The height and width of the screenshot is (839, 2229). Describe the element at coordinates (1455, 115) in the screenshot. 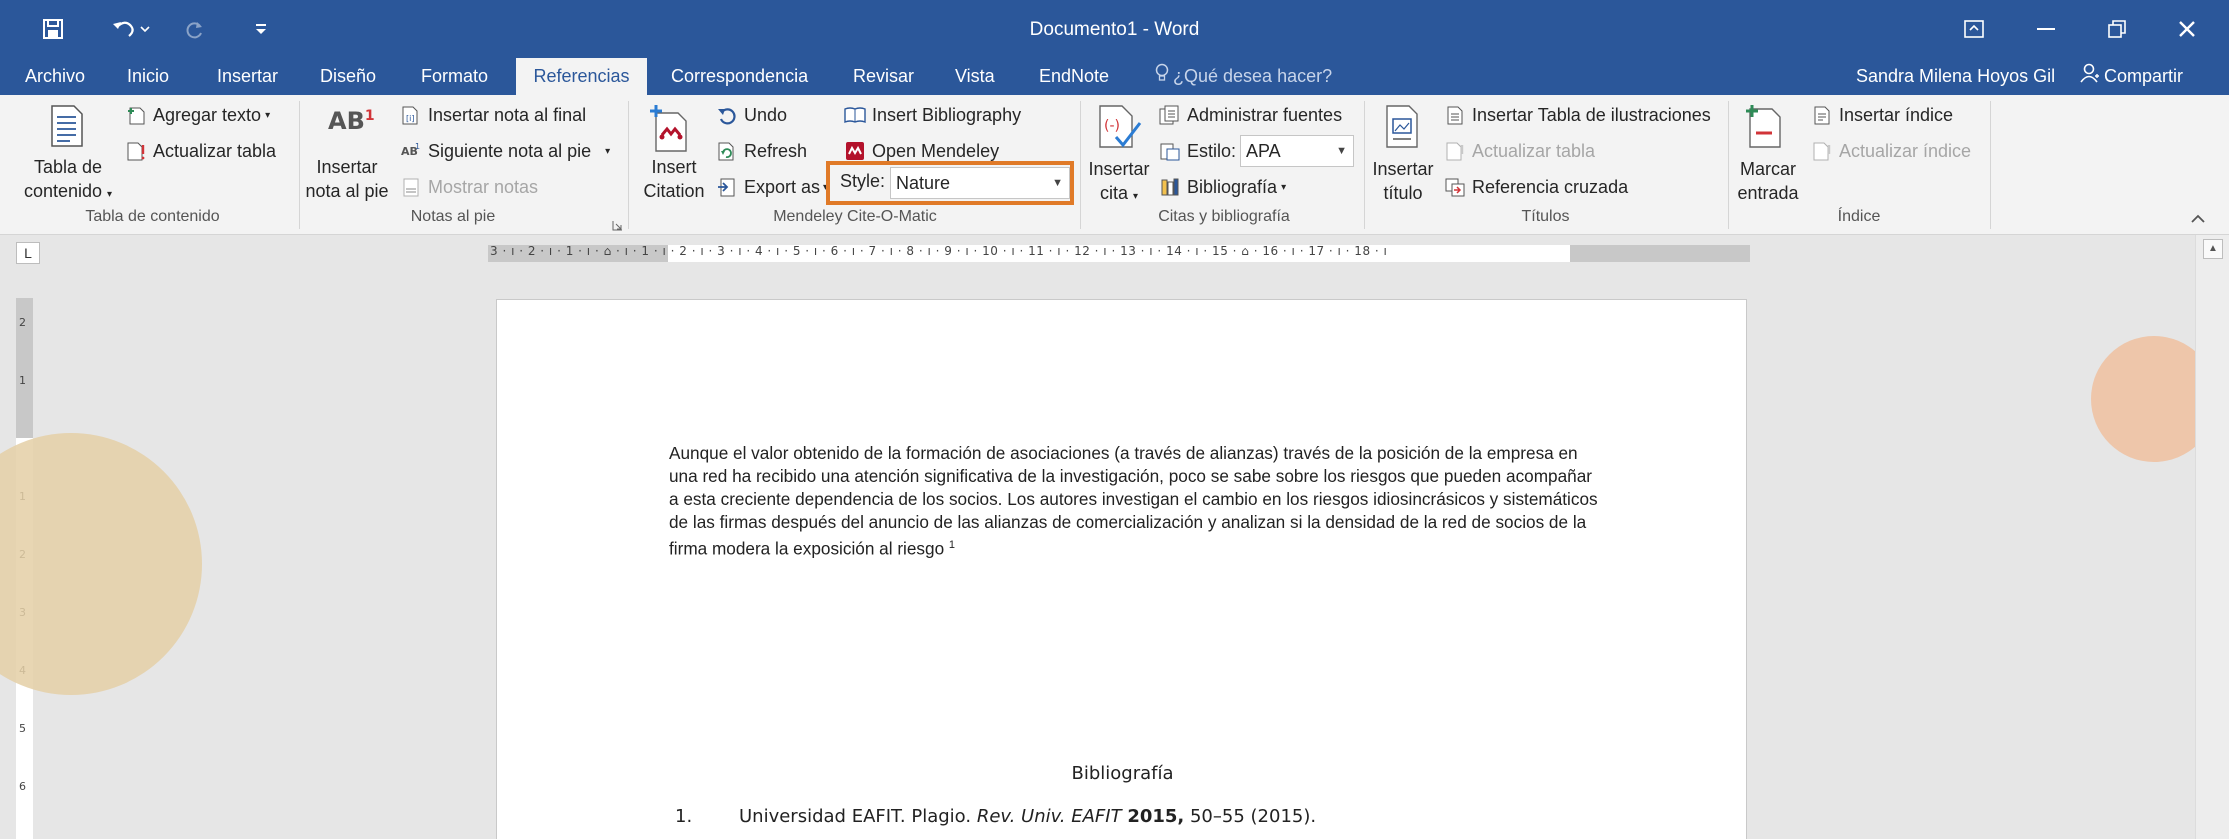

I see `table-of-figures-icon` at that location.